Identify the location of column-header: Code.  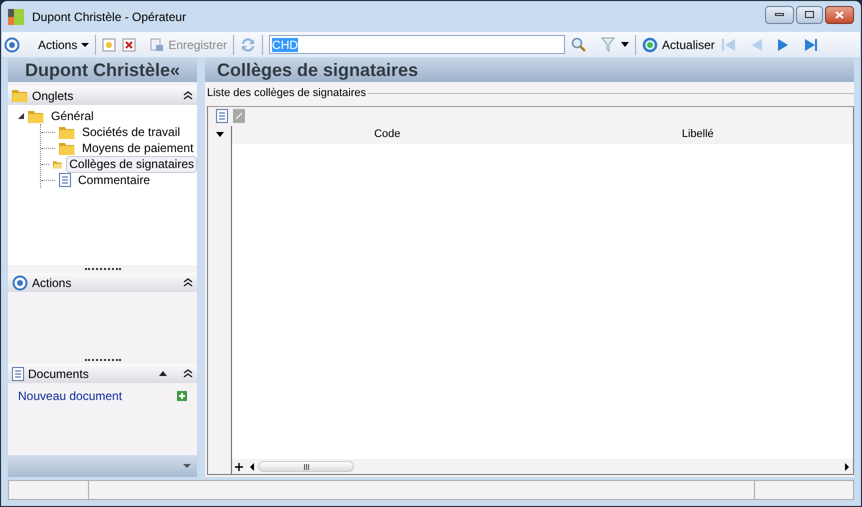
(387, 135).